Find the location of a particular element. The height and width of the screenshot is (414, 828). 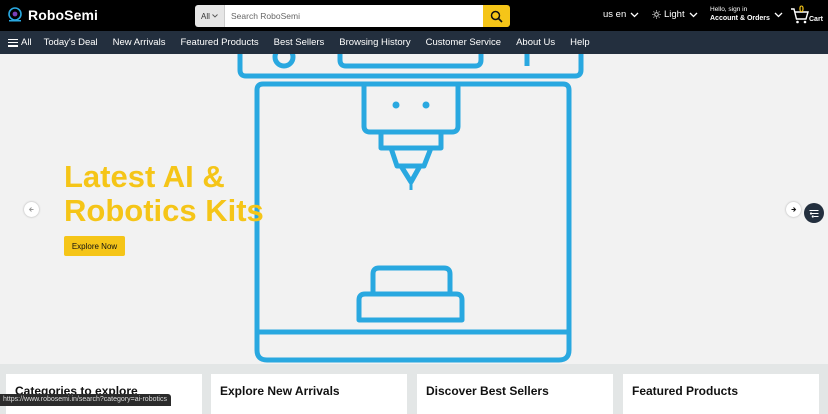

explore-now-button: Explore Now is located at coordinates (94, 246).